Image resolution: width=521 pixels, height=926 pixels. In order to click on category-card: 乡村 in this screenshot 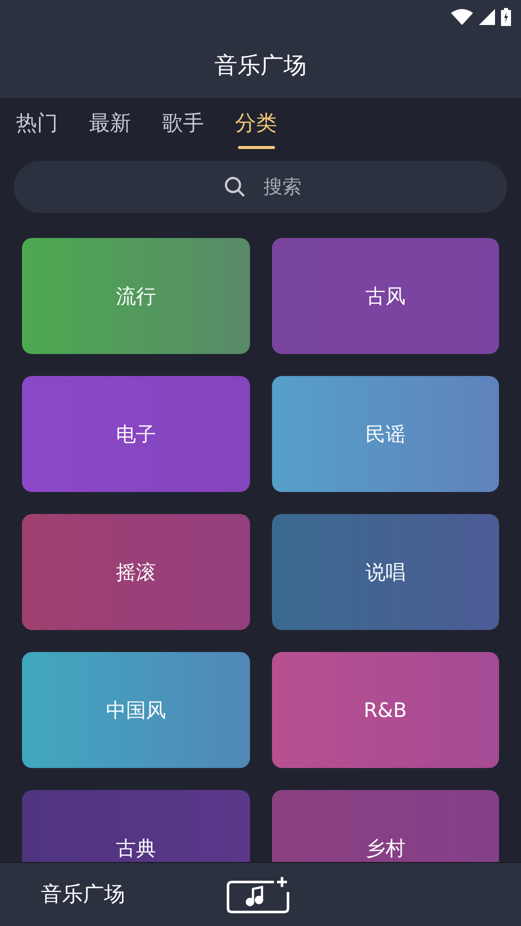, I will do `click(385, 826)`.